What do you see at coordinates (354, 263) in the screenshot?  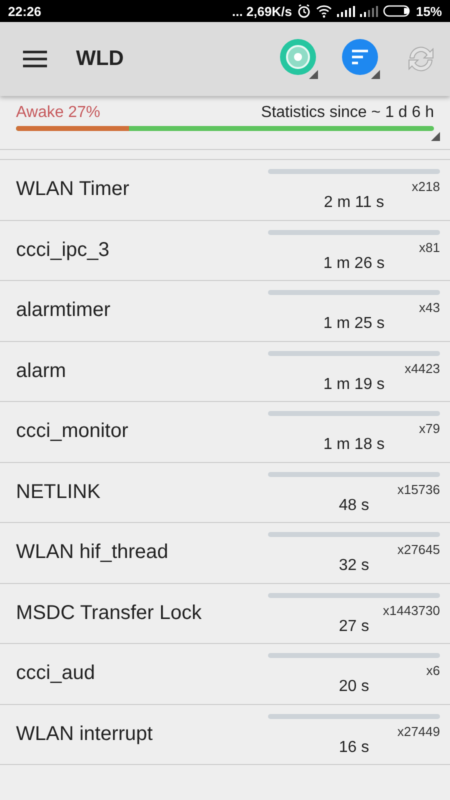 I see `wakelock-duration: 1 m 26 s` at bounding box center [354, 263].